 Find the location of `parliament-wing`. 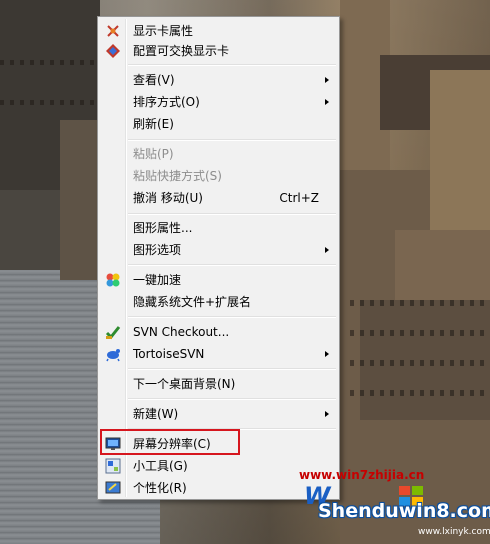

parliament-wing is located at coordinates (442, 270).